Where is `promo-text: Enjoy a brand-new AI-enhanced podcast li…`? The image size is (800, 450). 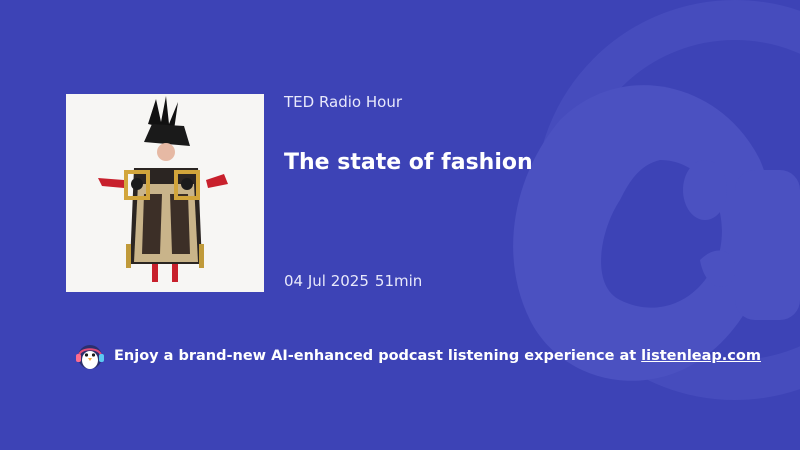 promo-text: Enjoy a brand-new AI-enhanced podcast li… is located at coordinates (437, 356).